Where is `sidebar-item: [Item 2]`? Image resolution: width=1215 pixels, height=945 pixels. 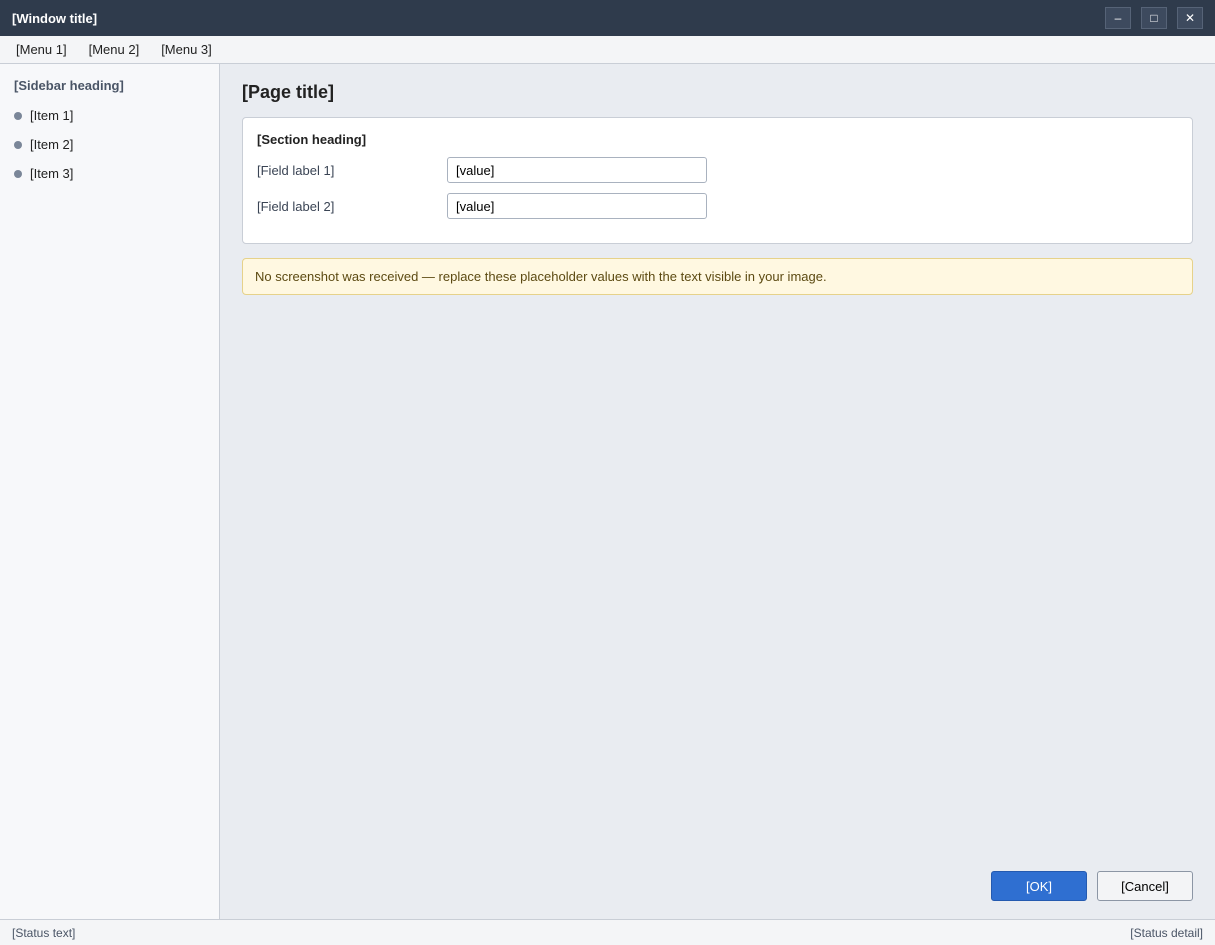
sidebar-item: [Item 2] is located at coordinates (109, 144).